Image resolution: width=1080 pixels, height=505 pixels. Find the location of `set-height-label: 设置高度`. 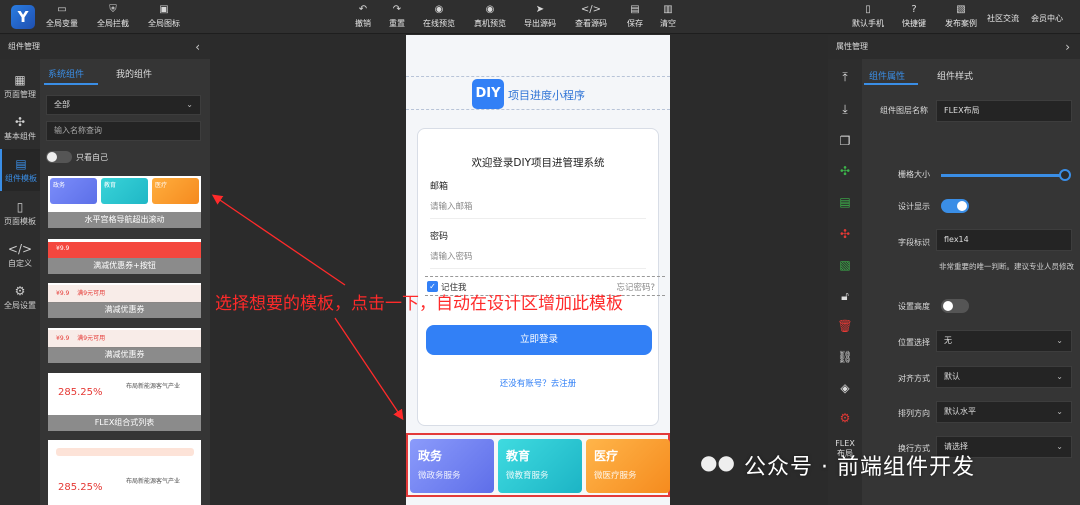

set-height-label: 设置高度 is located at coordinates (914, 306).